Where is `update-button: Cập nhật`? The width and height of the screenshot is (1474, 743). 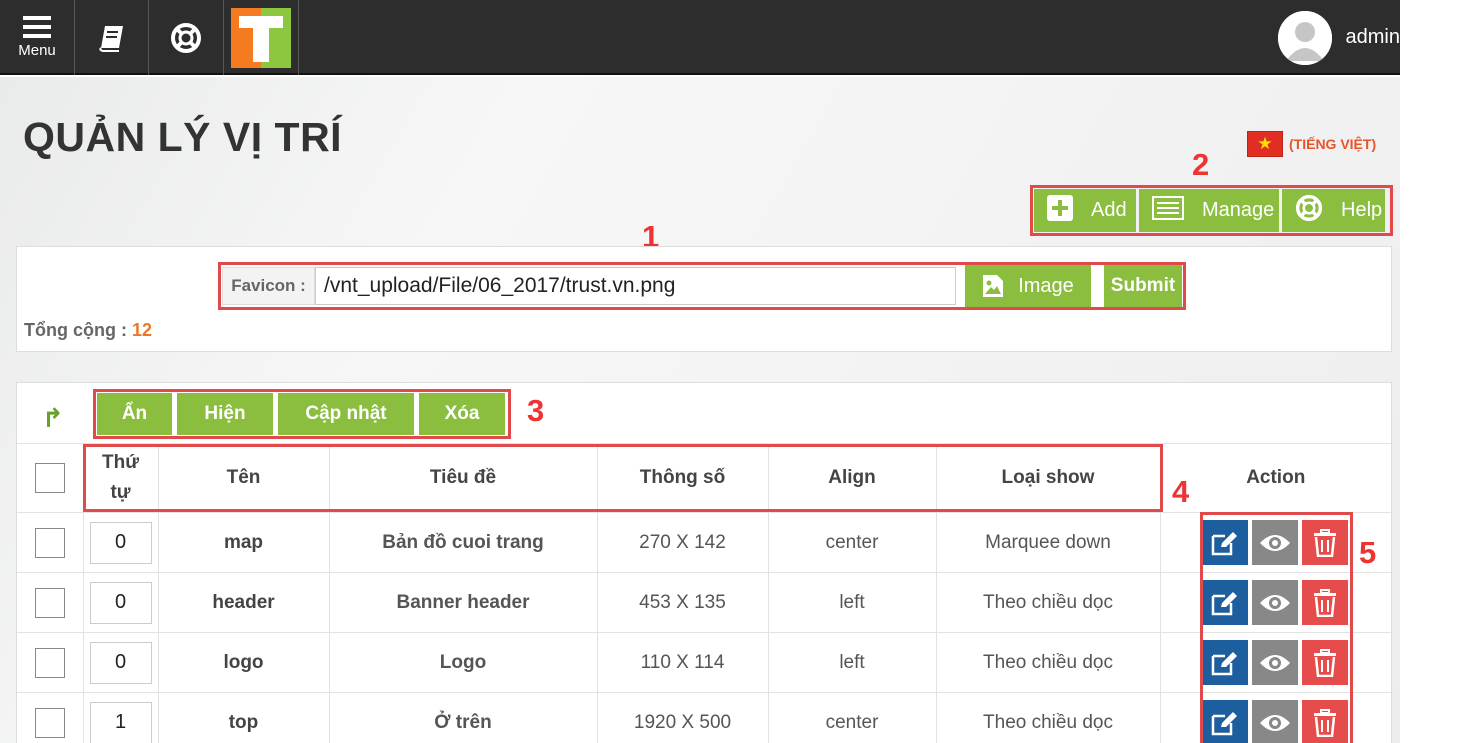
update-button: Cập nhật is located at coordinates (346, 414).